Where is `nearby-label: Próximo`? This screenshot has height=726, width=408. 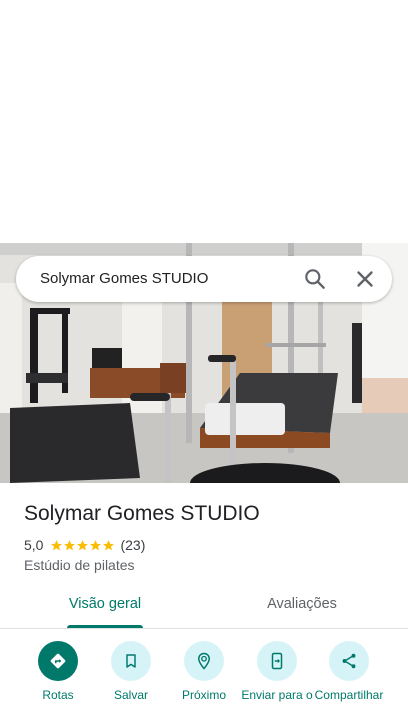
nearby-label: Próximo is located at coordinates (203, 695).